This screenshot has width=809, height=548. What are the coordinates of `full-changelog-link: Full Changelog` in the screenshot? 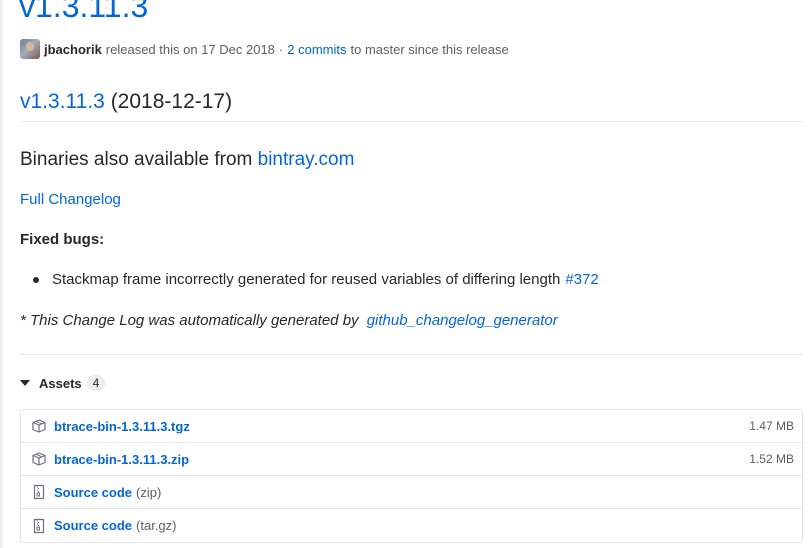 It's located at (70, 199).